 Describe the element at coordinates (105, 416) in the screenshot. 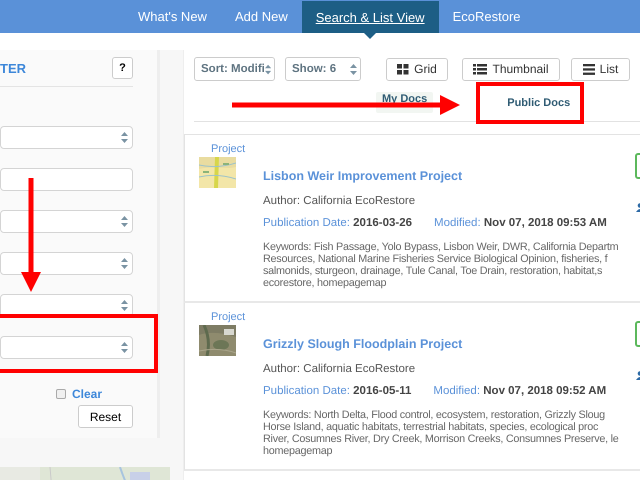

I see `reset-button: Reset` at that location.